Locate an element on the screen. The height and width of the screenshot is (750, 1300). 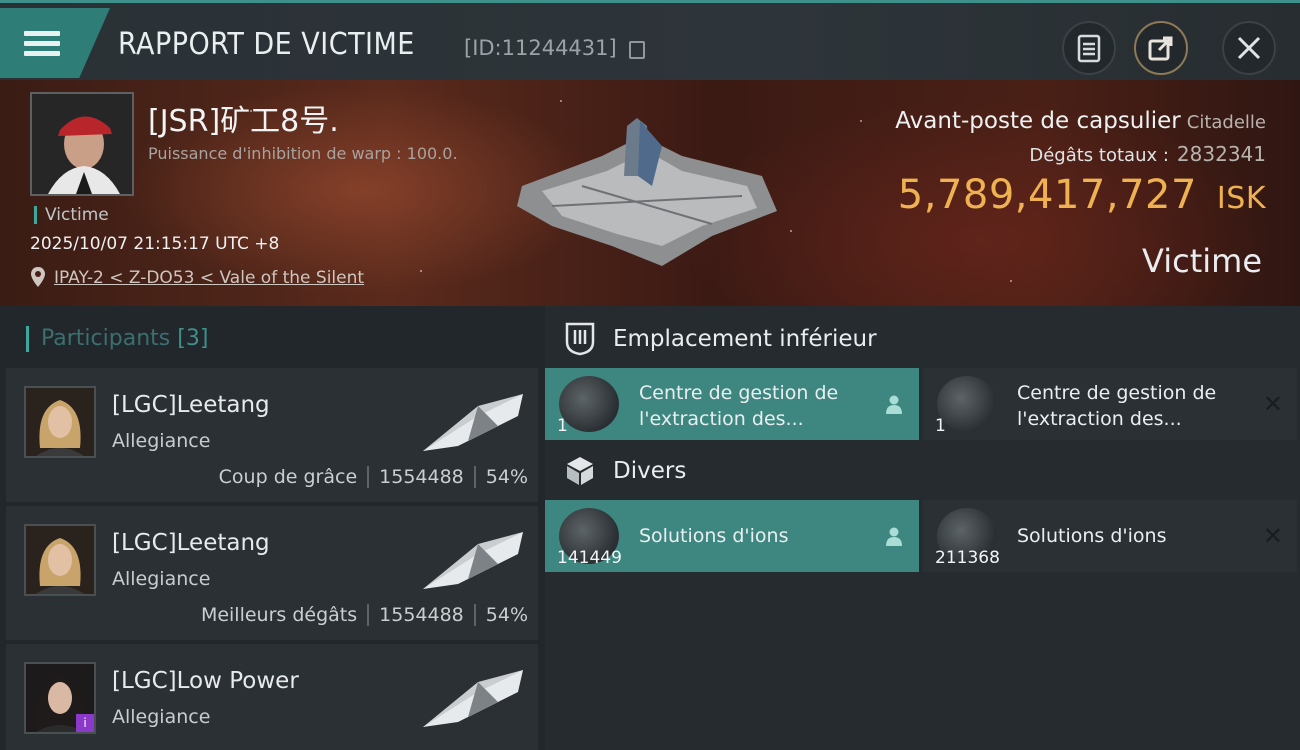
close-button is located at coordinates (1249, 48).